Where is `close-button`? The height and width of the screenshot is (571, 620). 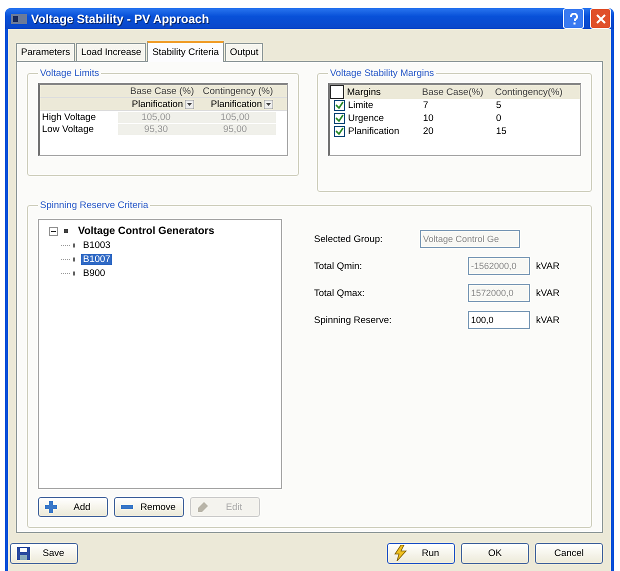 close-button is located at coordinates (600, 18).